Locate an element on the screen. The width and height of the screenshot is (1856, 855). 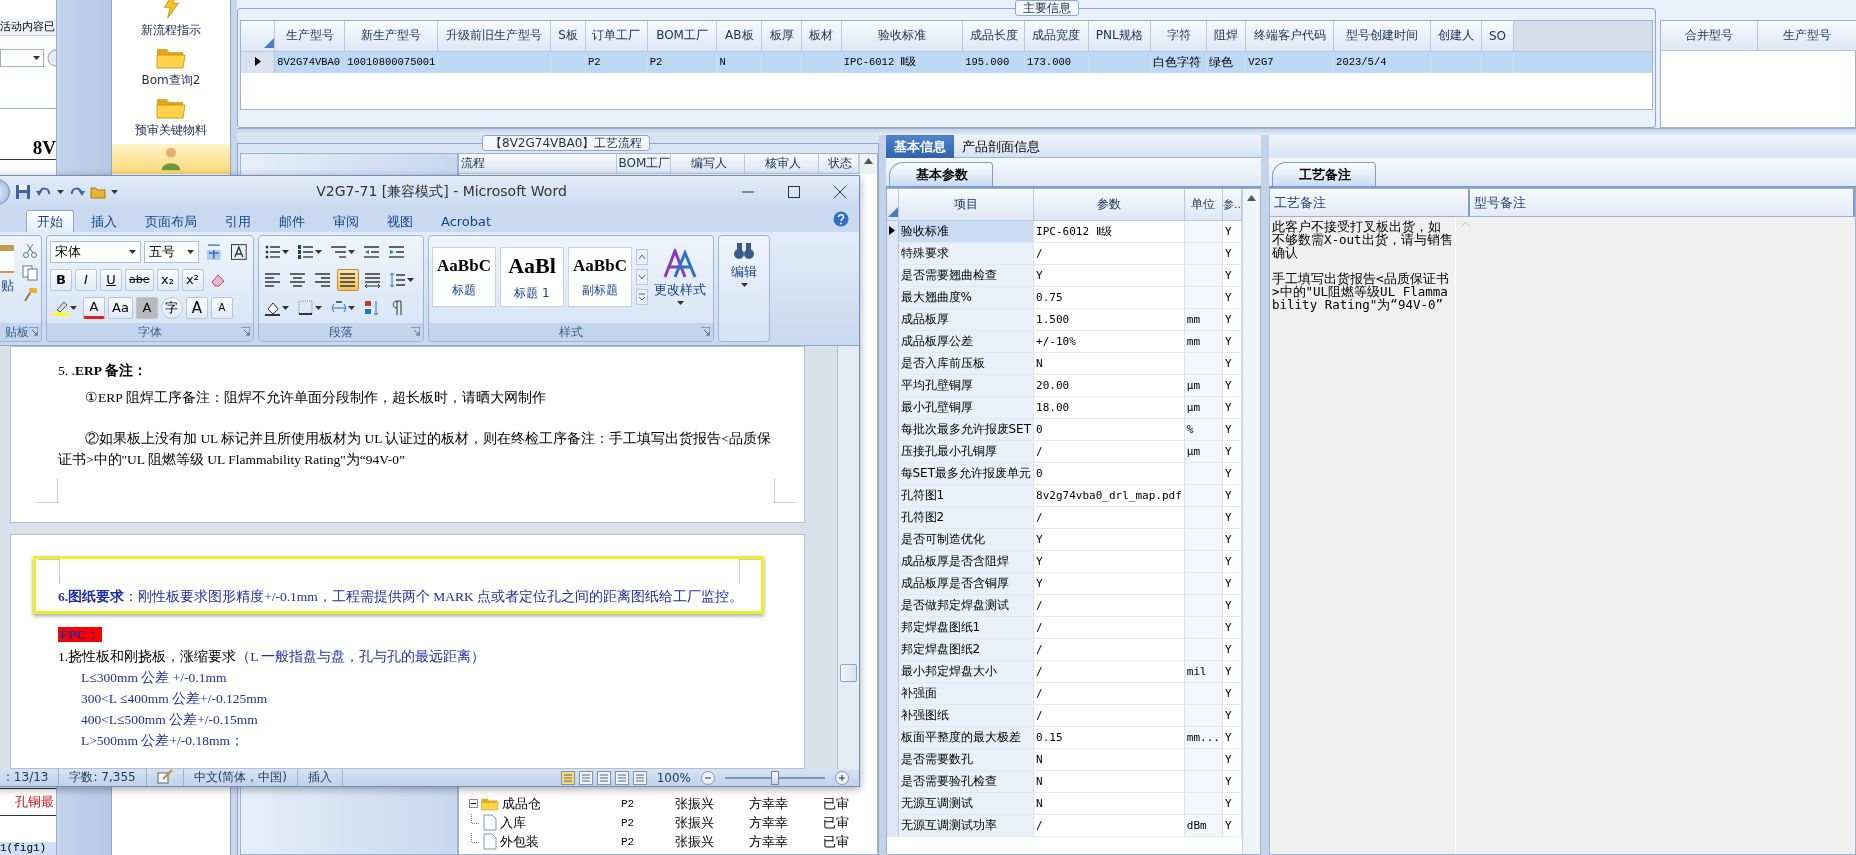
nav-item is located at coordinates (171, 159).